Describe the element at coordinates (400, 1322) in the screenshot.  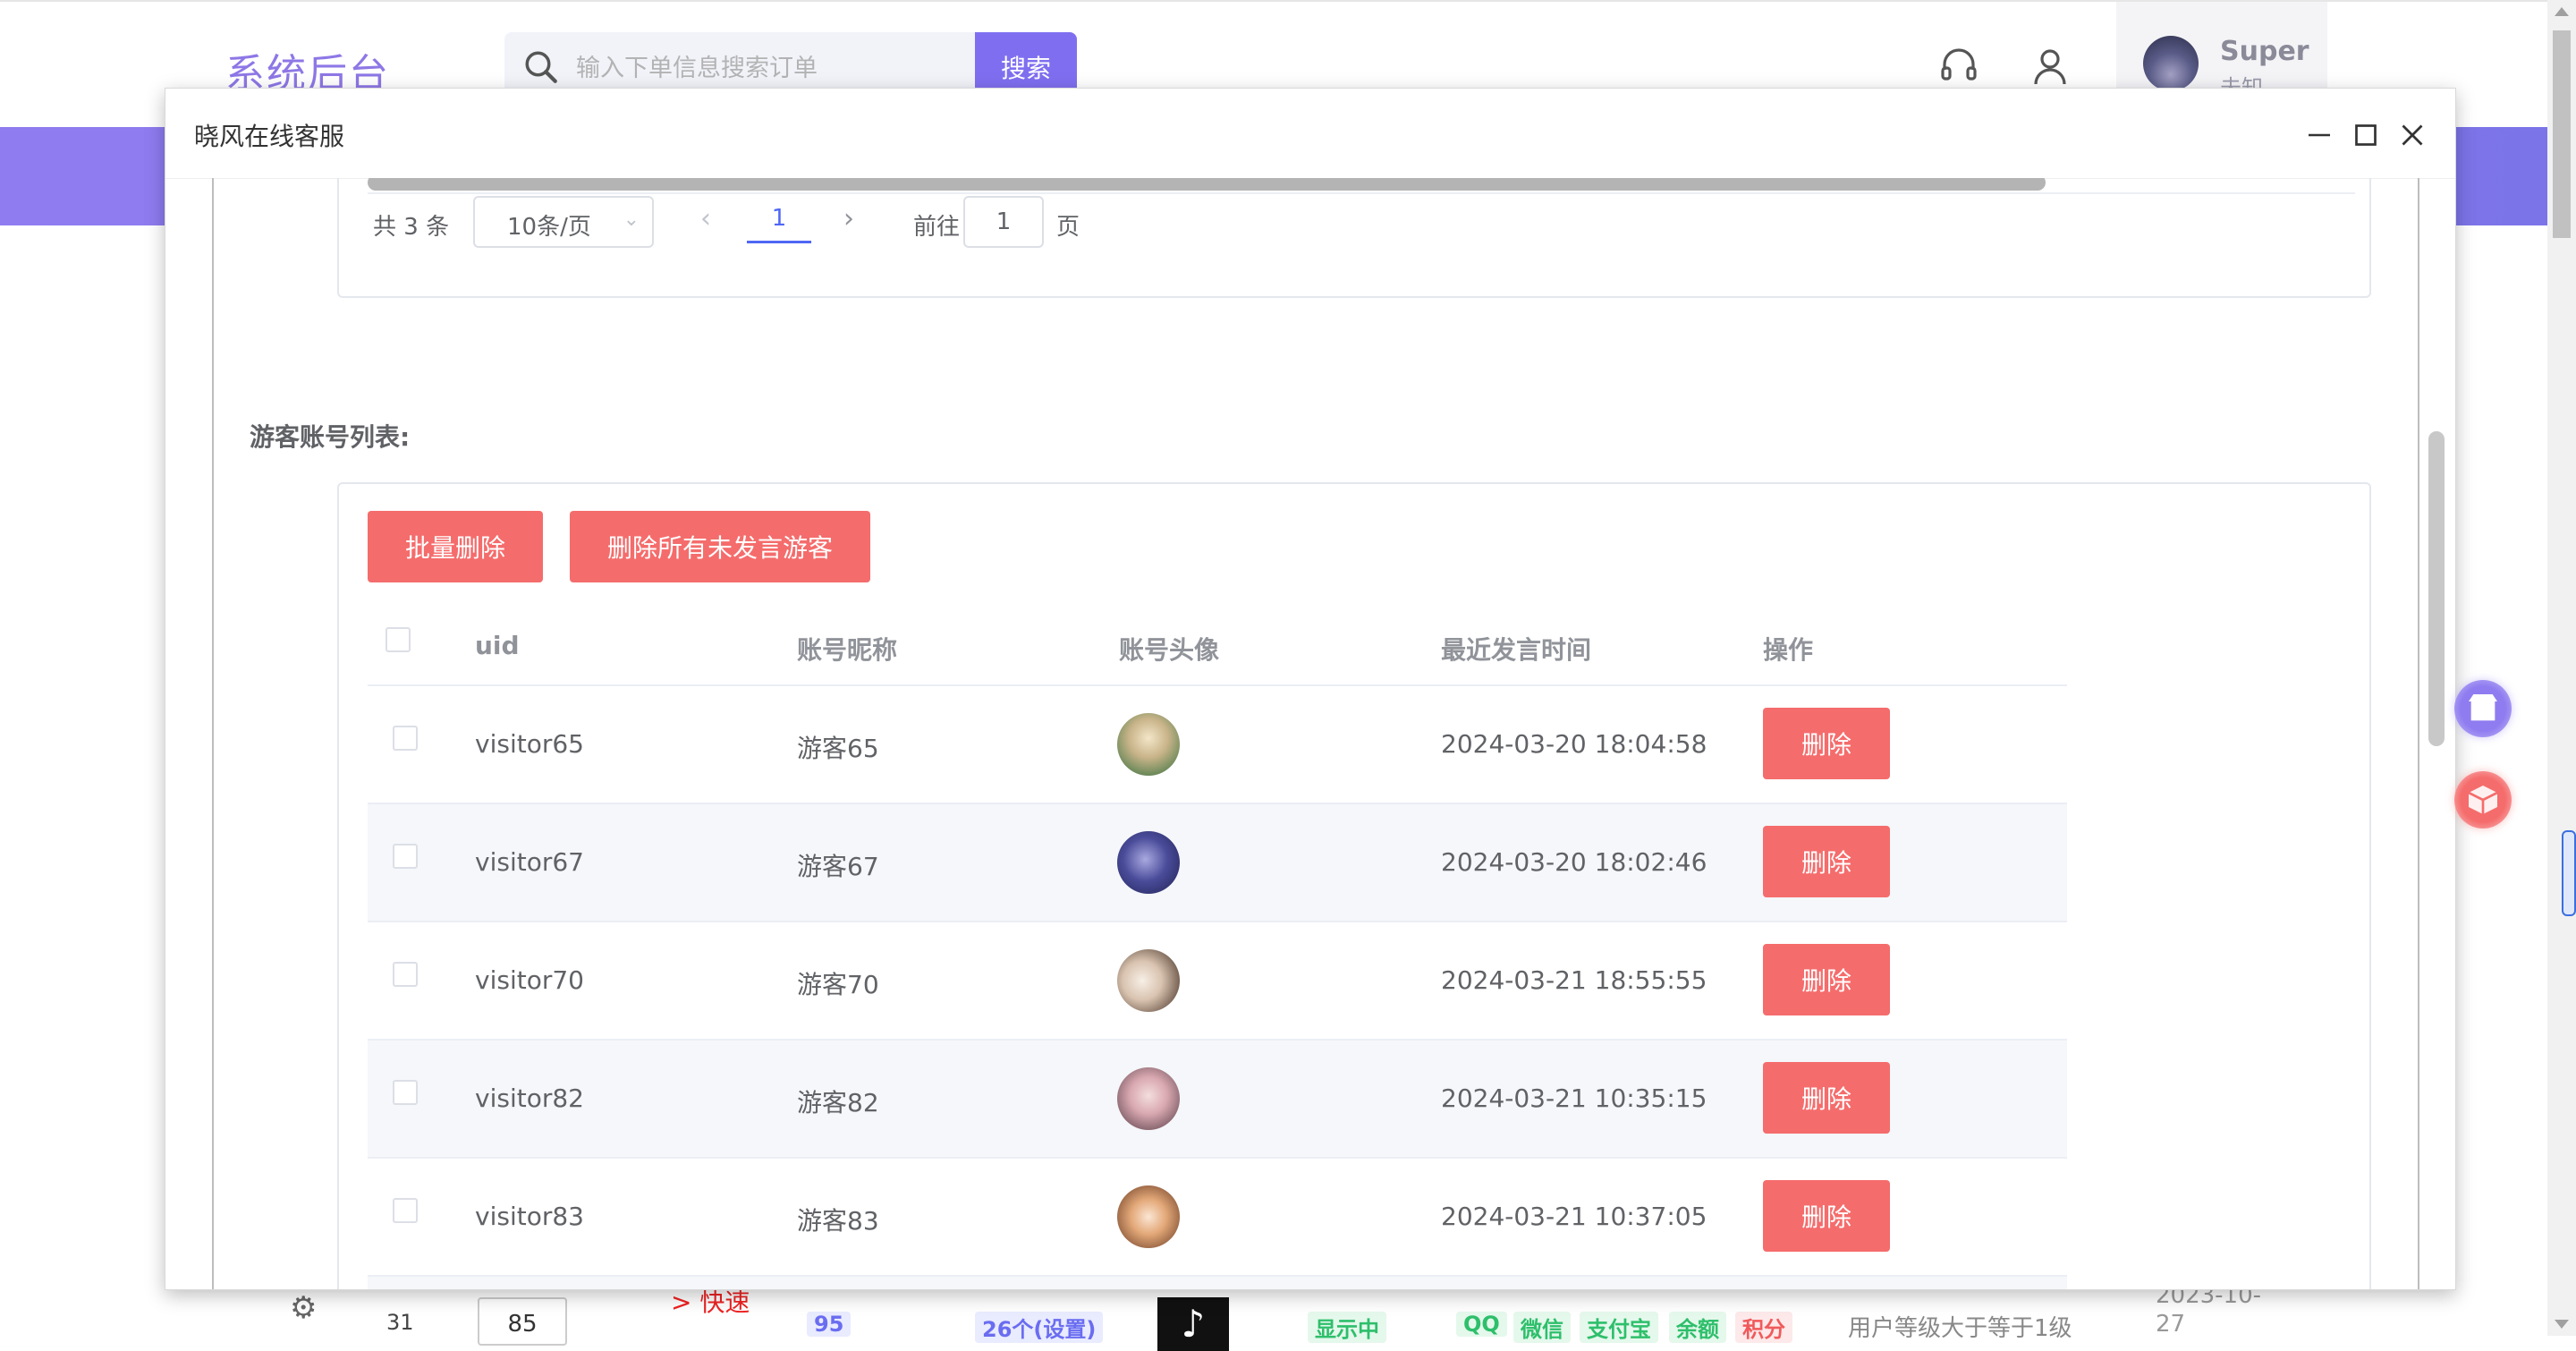
I see `row-index: 31` at that location.